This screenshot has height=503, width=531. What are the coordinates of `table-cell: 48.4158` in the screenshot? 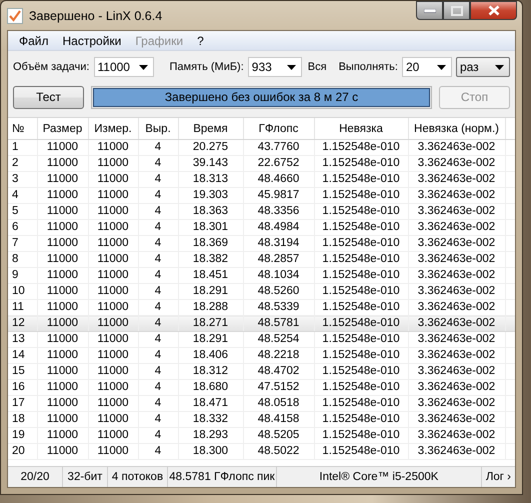 It's located at (278, 420).